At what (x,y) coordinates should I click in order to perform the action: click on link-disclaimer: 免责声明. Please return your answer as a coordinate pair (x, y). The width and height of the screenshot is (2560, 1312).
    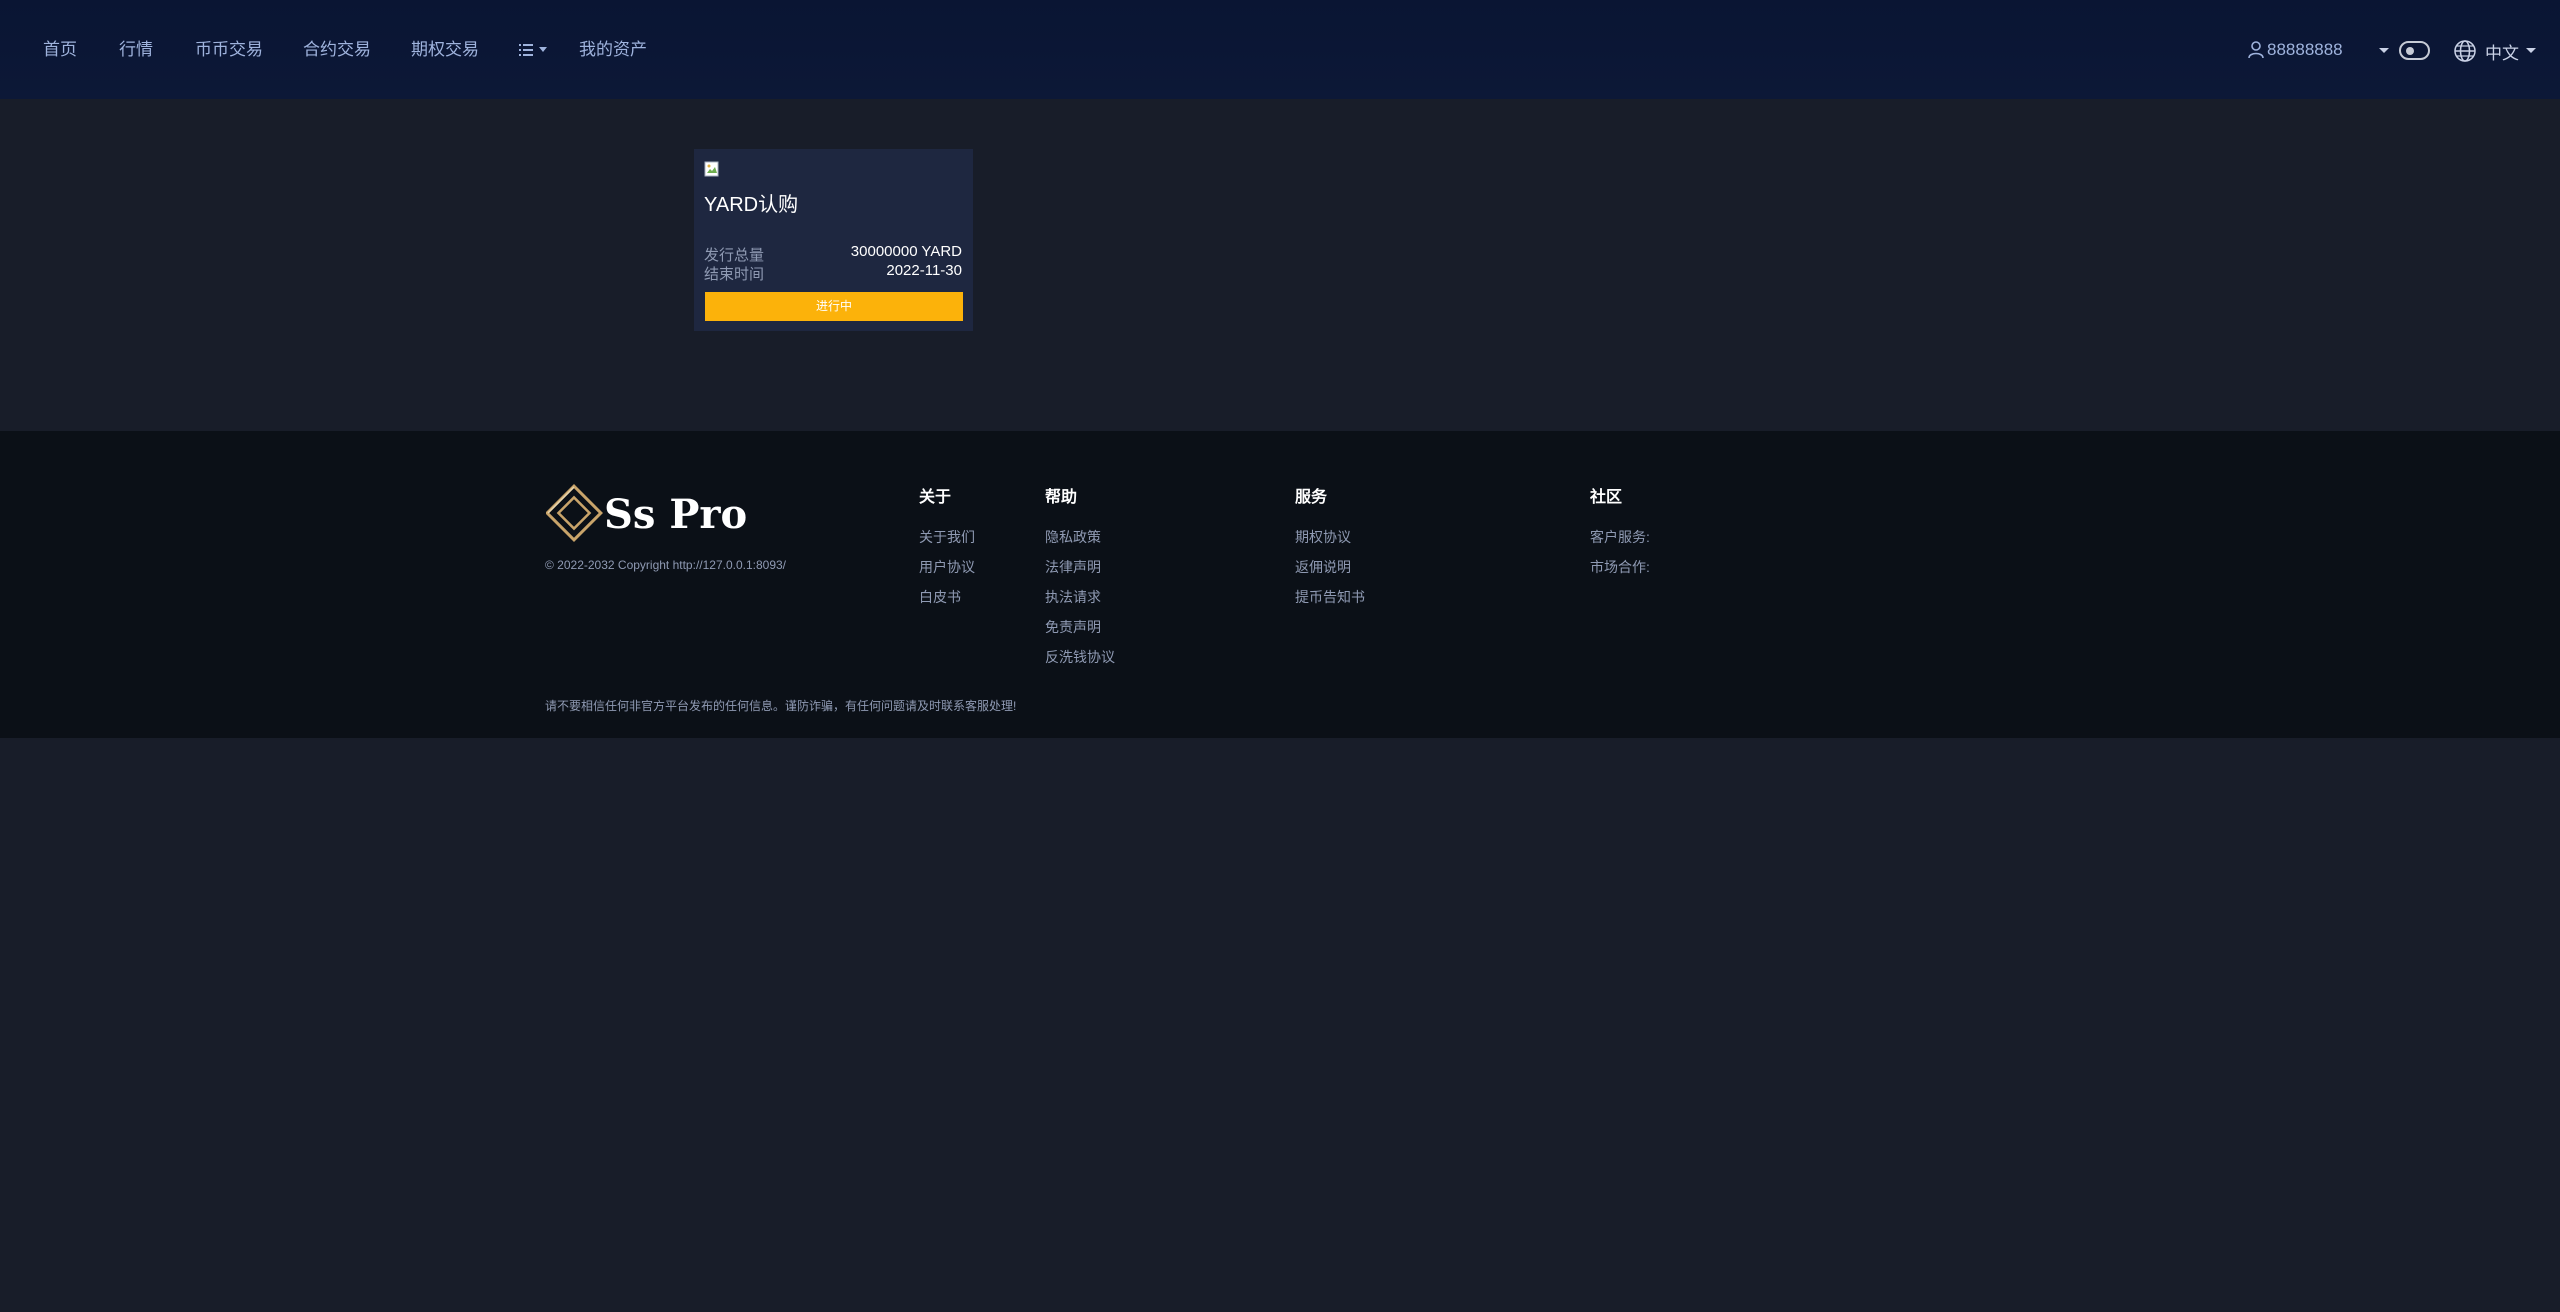
    Looking at the image, I should click on (1073, 627).